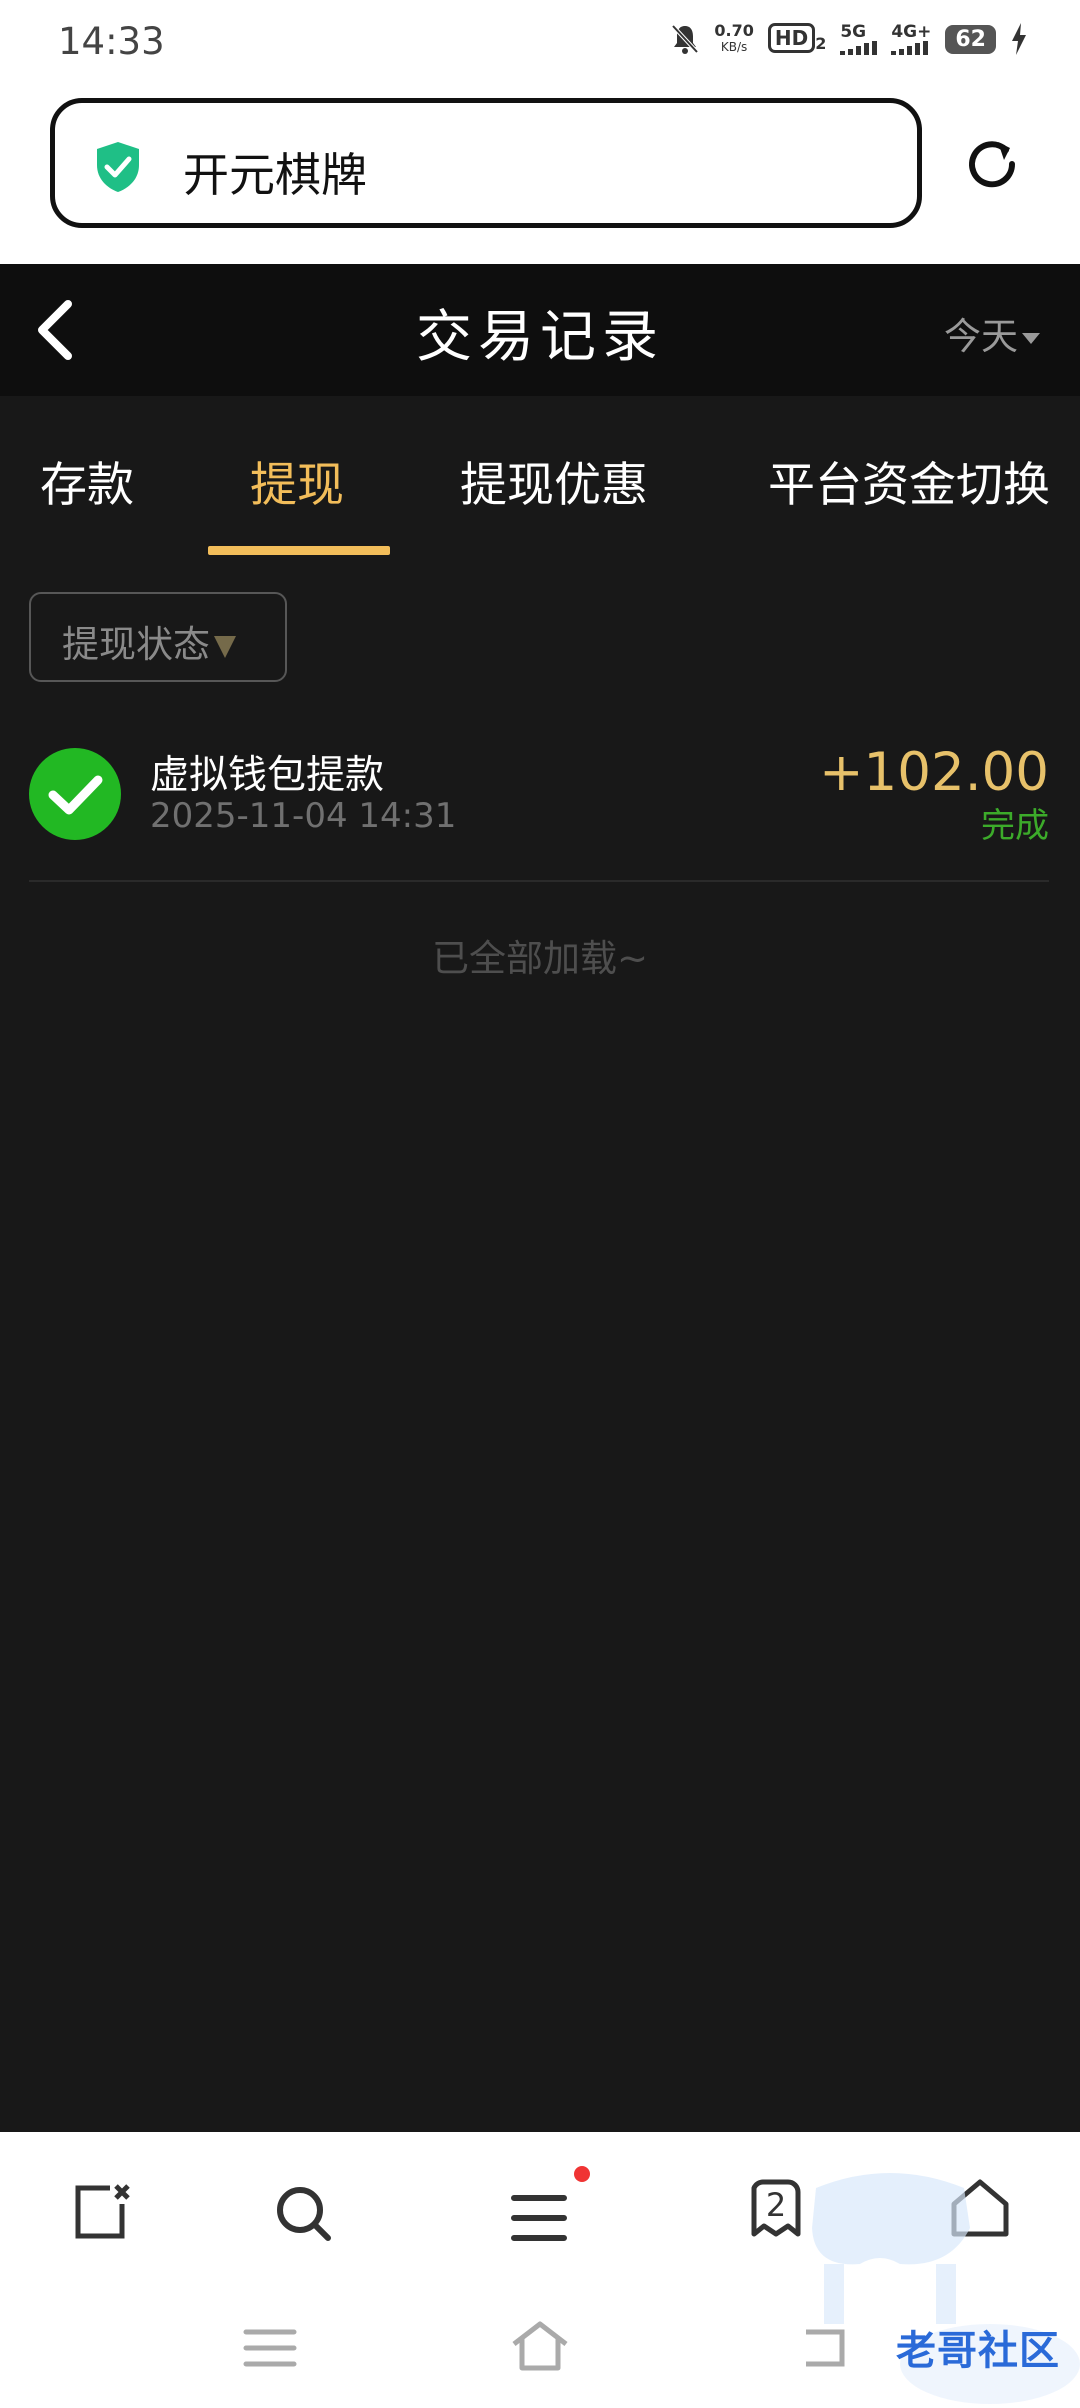 Image resolution: width=1080 pixels, height=2408 pixels. I want to click on transaction-amount: +102.00, so click(934, 772).